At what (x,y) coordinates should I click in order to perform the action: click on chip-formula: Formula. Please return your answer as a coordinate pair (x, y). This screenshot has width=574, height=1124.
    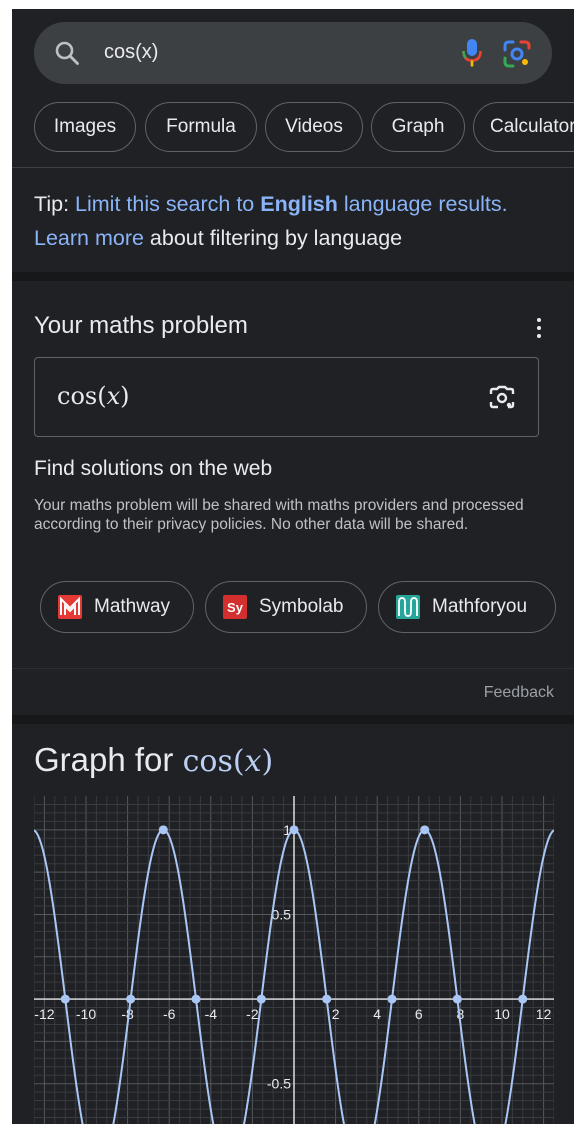
    Looking at the image, I should click on (201, 127).